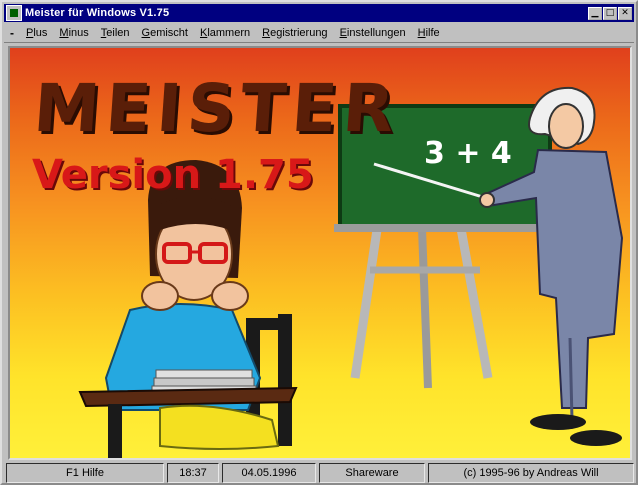 The width and height of the screenshot is (638, 485). I want to click on easel-leg-back, so click(425, 308).